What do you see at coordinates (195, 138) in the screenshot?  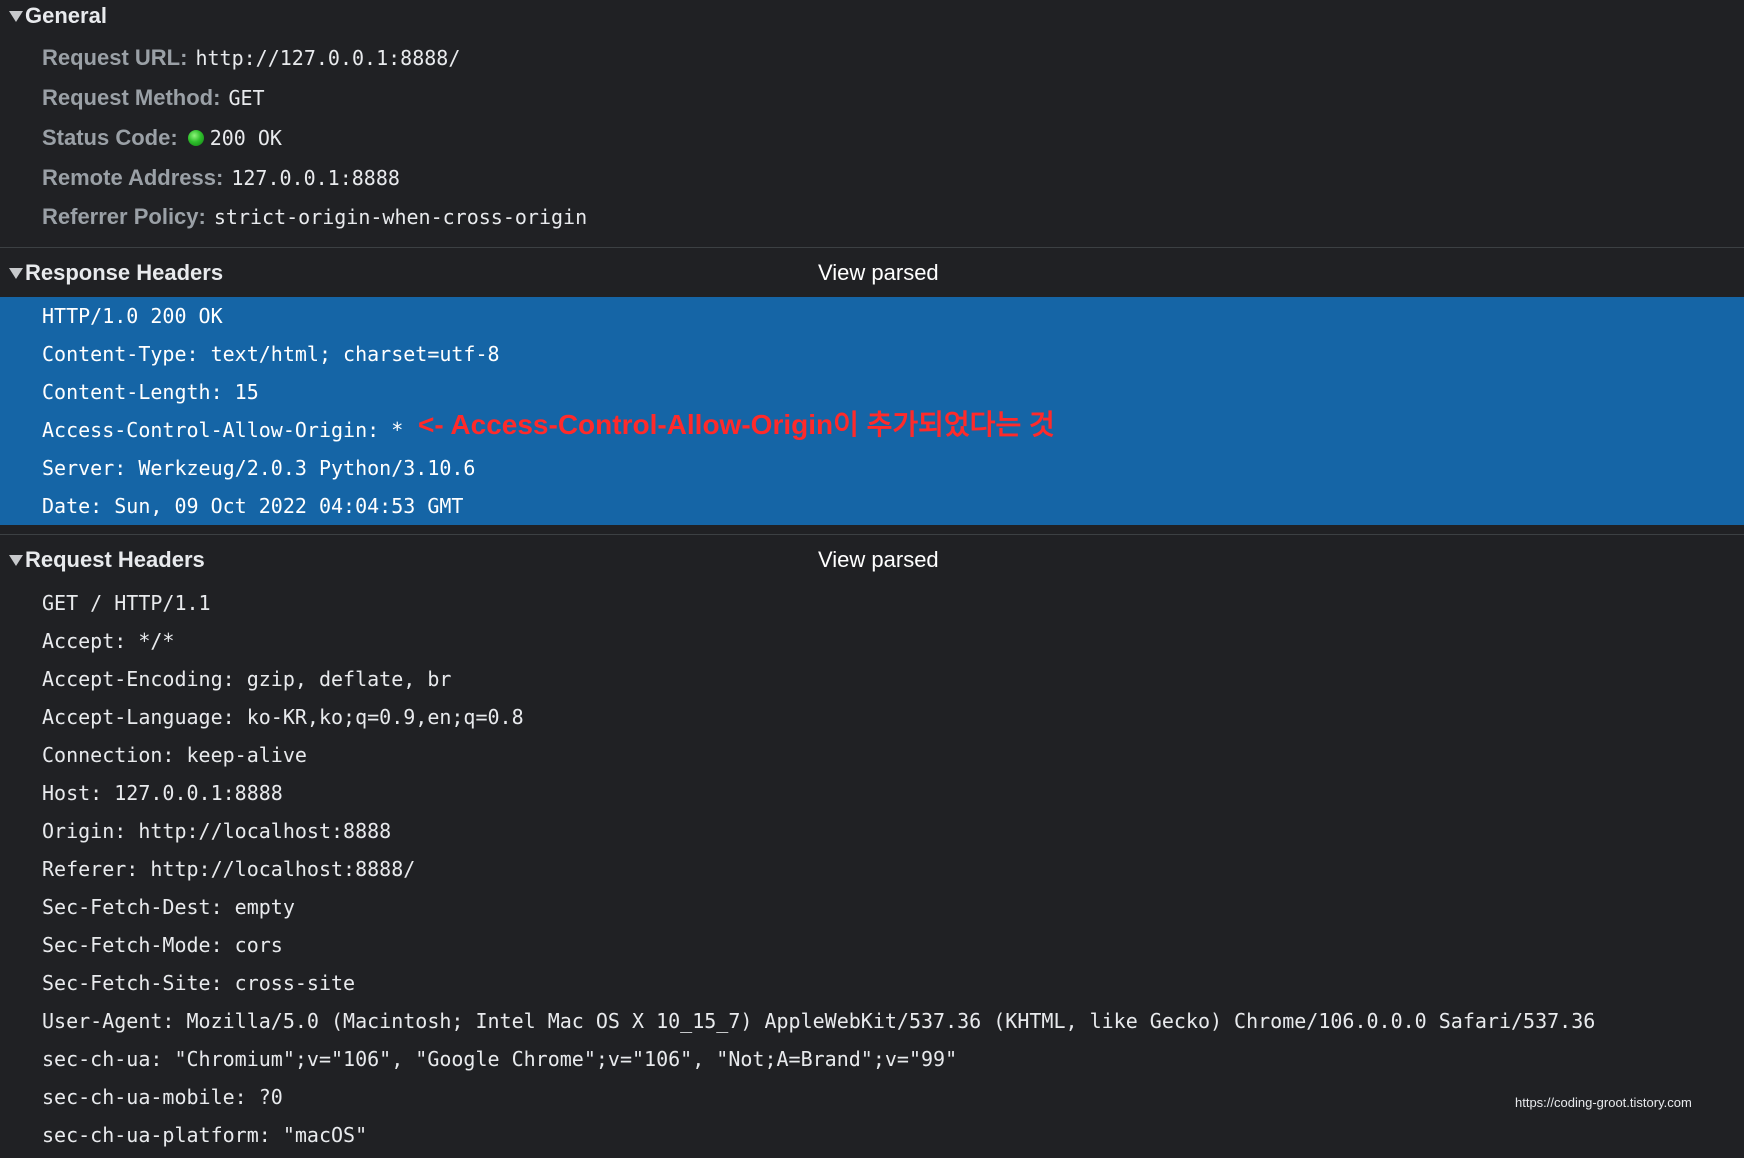 I see `green-status-dot-icon` at bounding box center [195, 138].